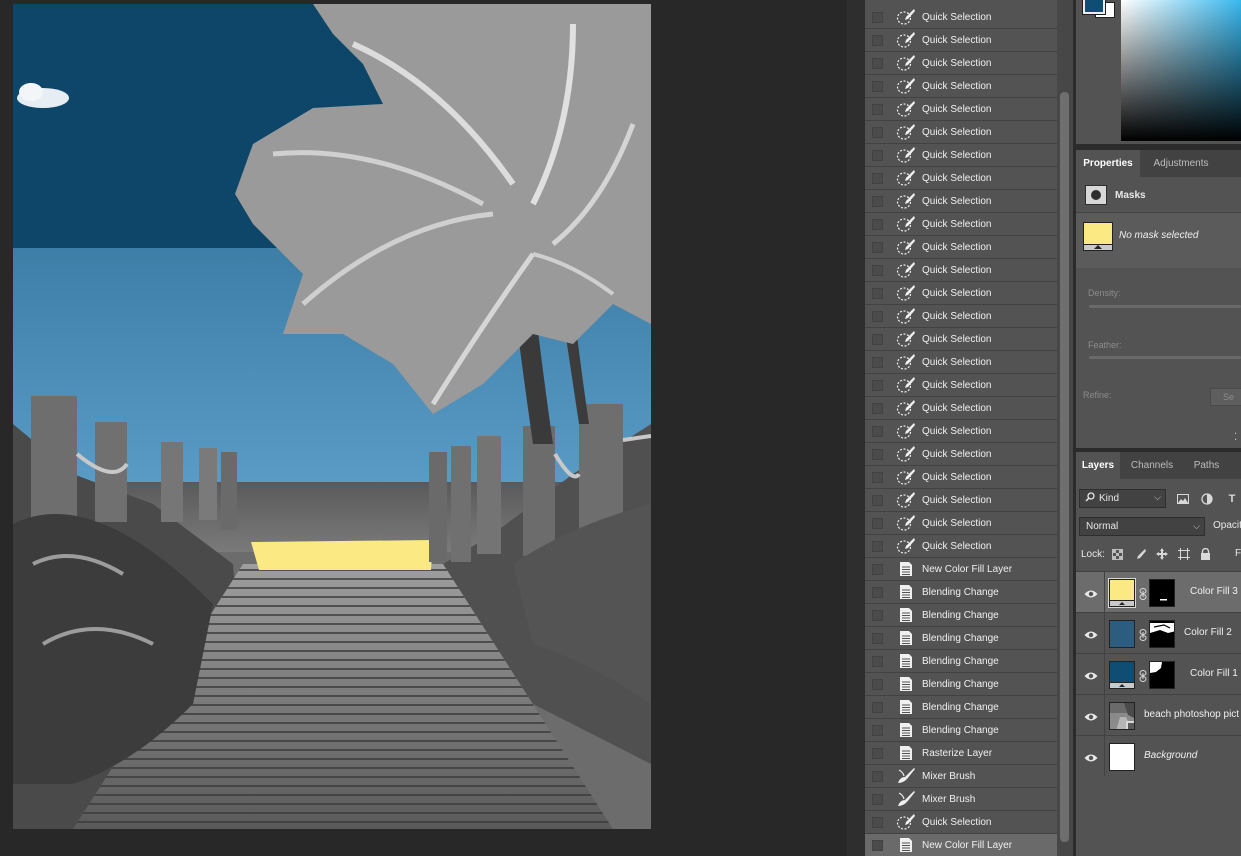 Image resolution: width=1241 pixels, height=856 pixels. Describe the element at coordinates (1225, 397) in the screenshot. I see `select-and-mask-button: Se` at that location.